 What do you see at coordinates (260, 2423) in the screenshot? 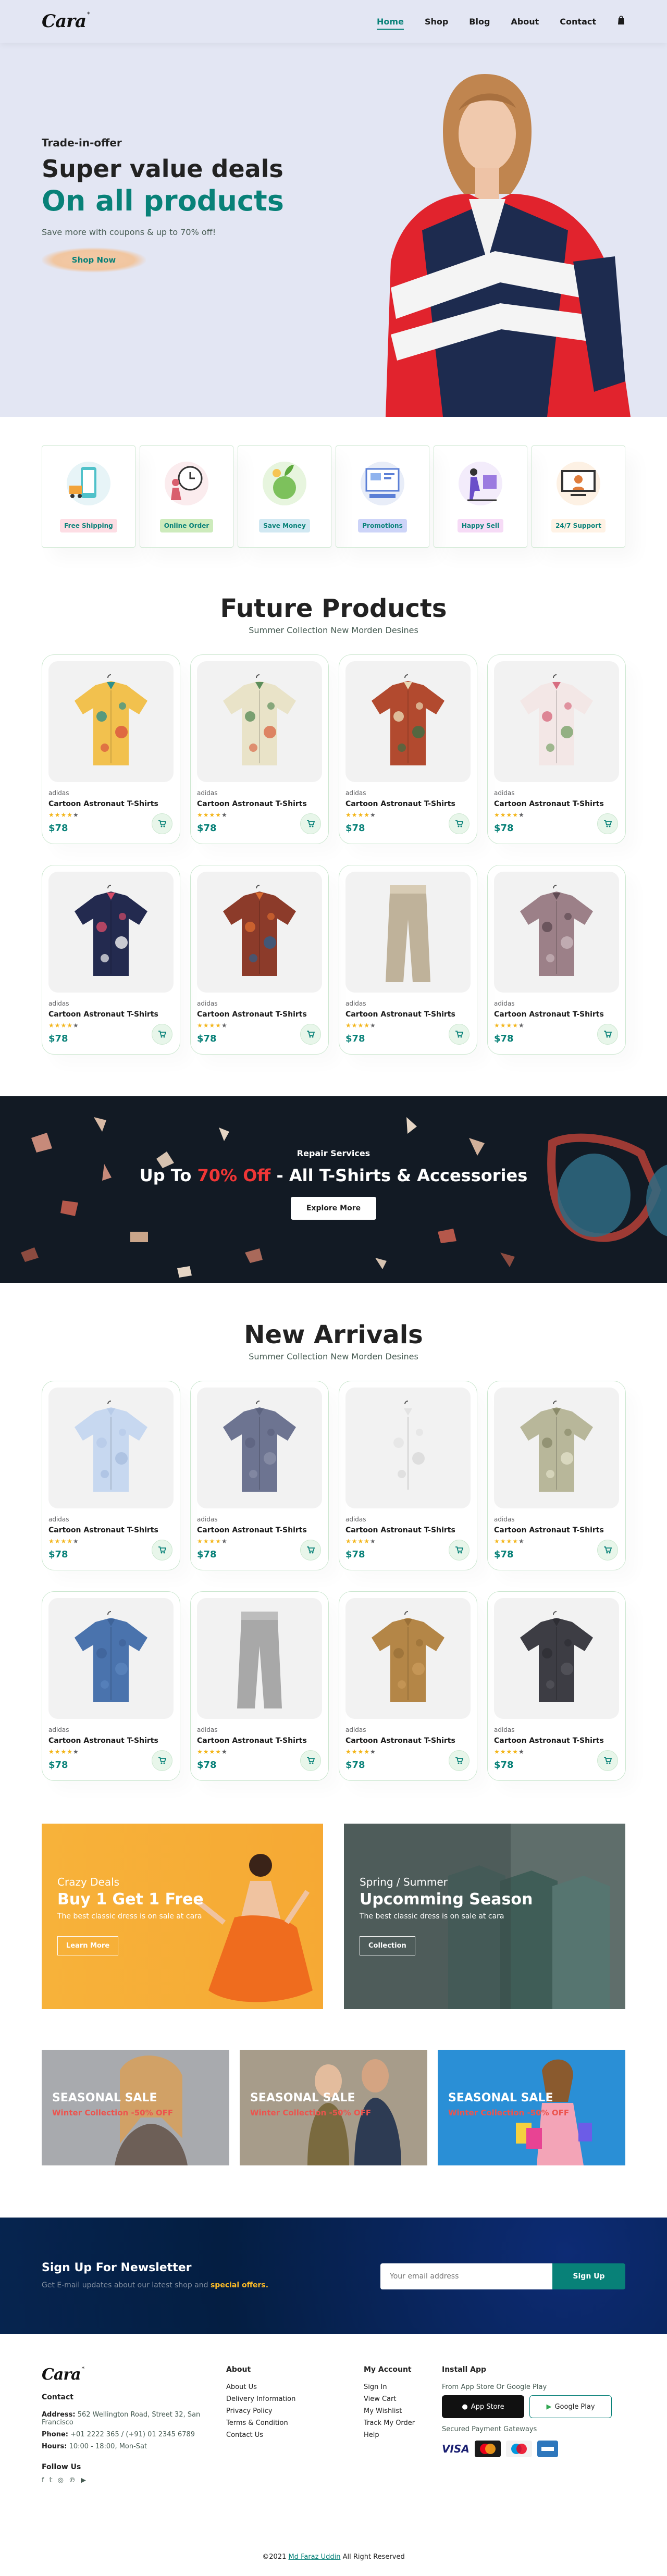
I see `footer-link: Terms & Condition` at bounding box center [260, 2423].